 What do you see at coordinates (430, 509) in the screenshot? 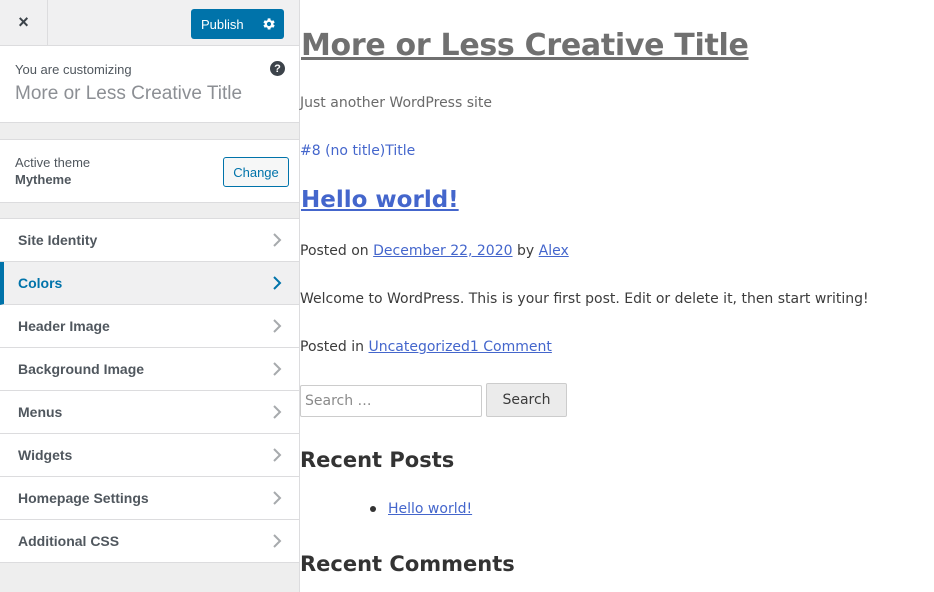
I see `recent-post-link: Hello world!` at bounding box center [430, 509].